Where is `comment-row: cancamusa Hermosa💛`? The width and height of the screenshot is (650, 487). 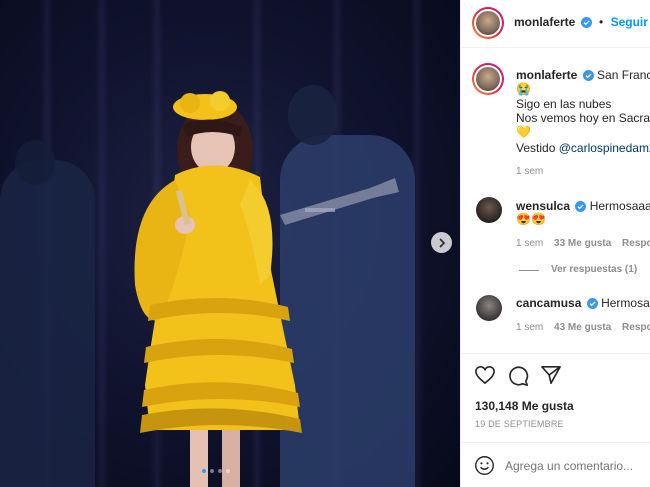
comment-row: cancamusa Hermosa💛 is located at coordinates (583, 303).